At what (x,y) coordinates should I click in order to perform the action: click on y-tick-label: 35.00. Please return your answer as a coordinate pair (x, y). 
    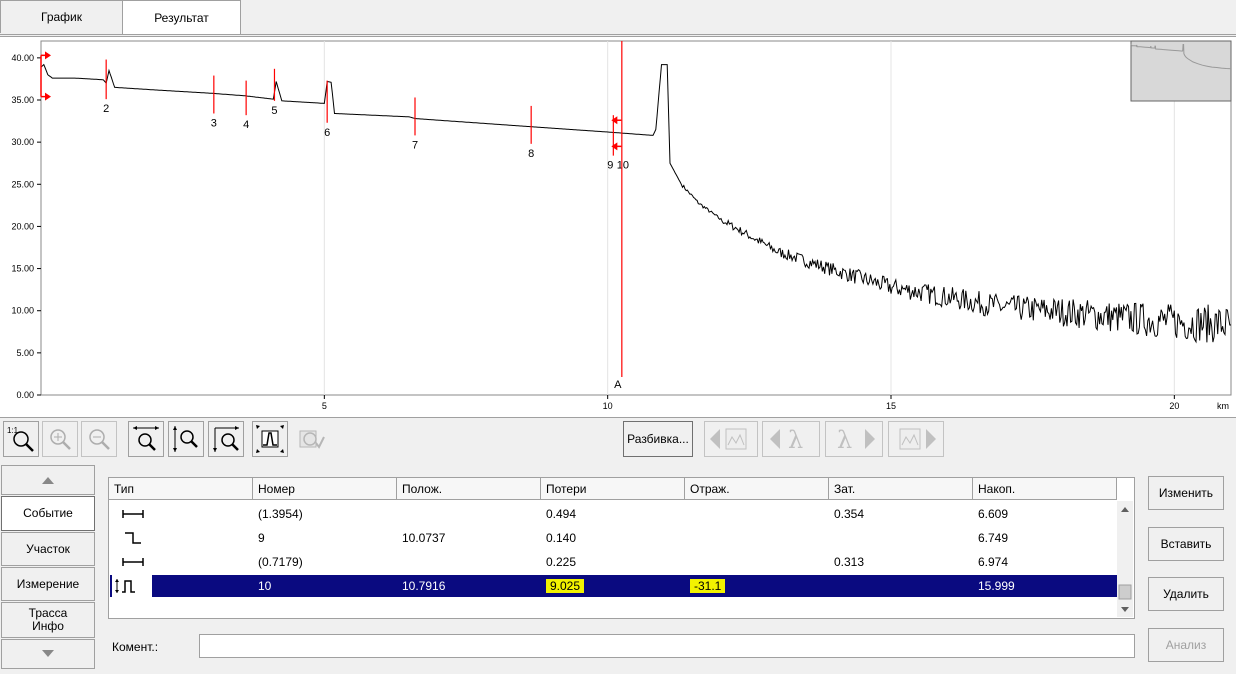
    Looking at the image, I should click on (22, 100).